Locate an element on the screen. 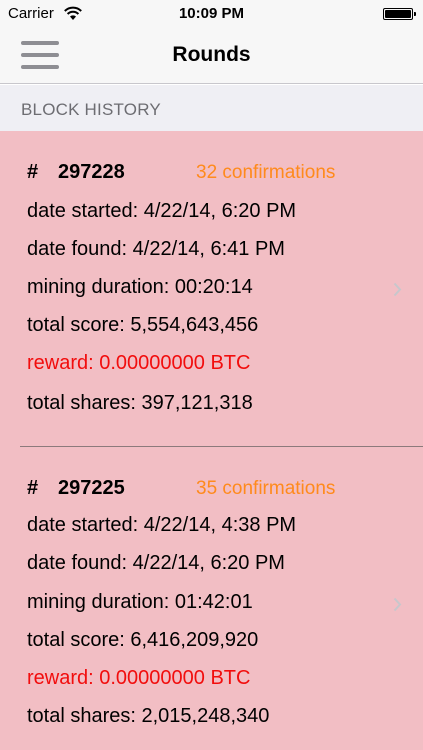  confirmations-label: 35 confirmations is located at coordinates (266, 488).